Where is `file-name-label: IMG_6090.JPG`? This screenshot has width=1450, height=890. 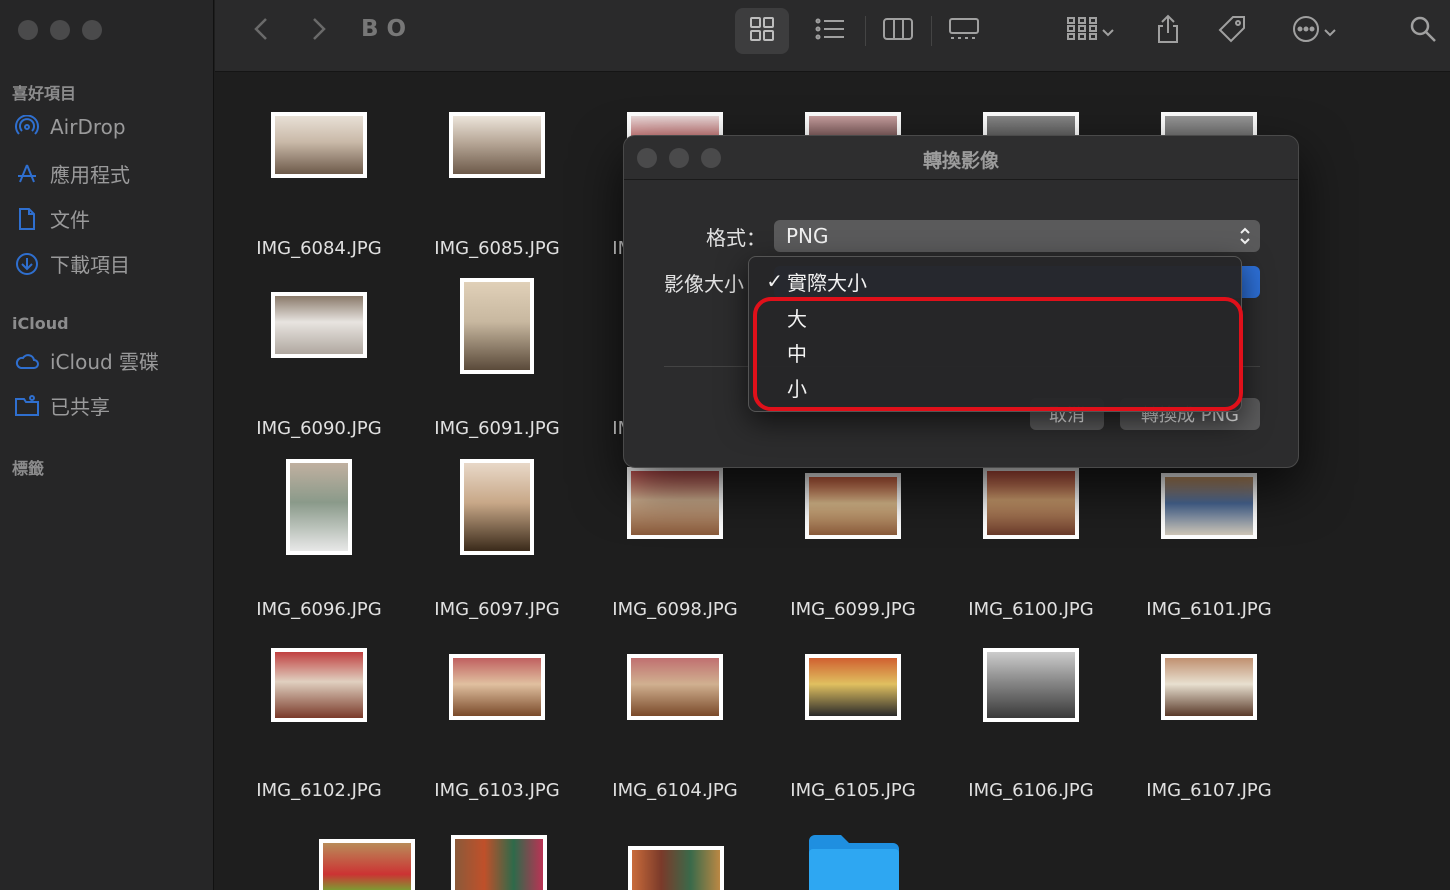 file-name-label: IMG_6090.JPG is located at coordinates (319, 428).